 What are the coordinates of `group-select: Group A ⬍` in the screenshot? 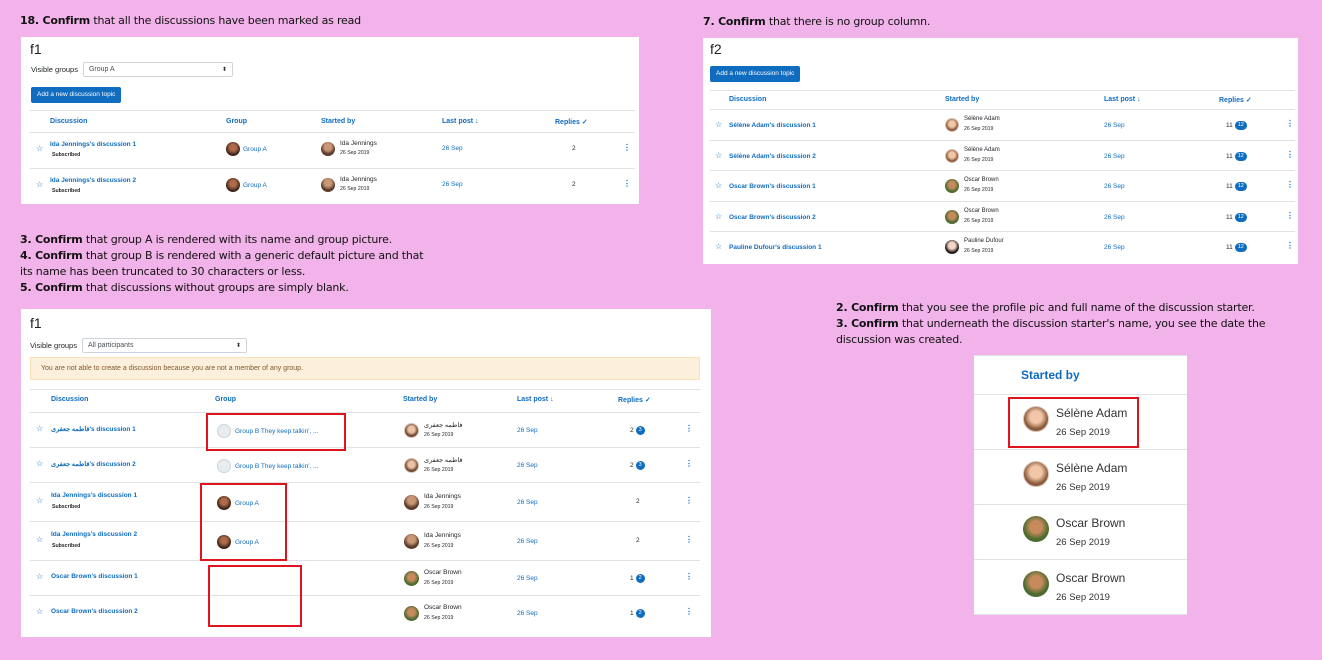 It's located at (157, 69).